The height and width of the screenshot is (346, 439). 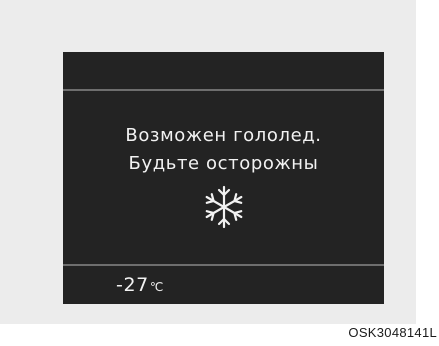 What do you see at coordinates (223, 70) in the screenshot?
I see `display-top-bar` at bounding box center [223, 70].